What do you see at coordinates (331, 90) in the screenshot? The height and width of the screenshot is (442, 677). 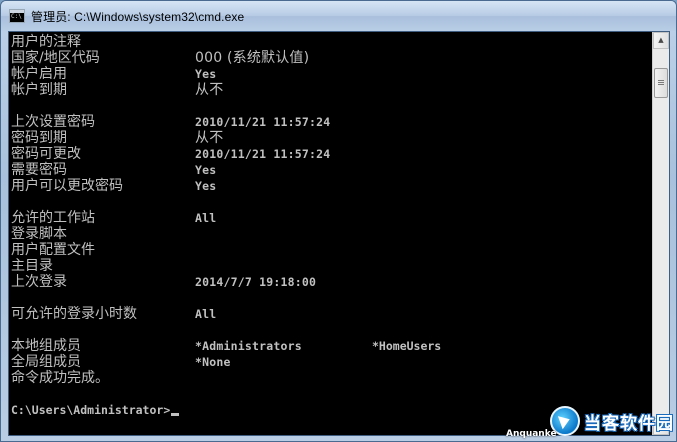 I see `console-line: 帐户到期 从不` at bounding box center [331, 90].